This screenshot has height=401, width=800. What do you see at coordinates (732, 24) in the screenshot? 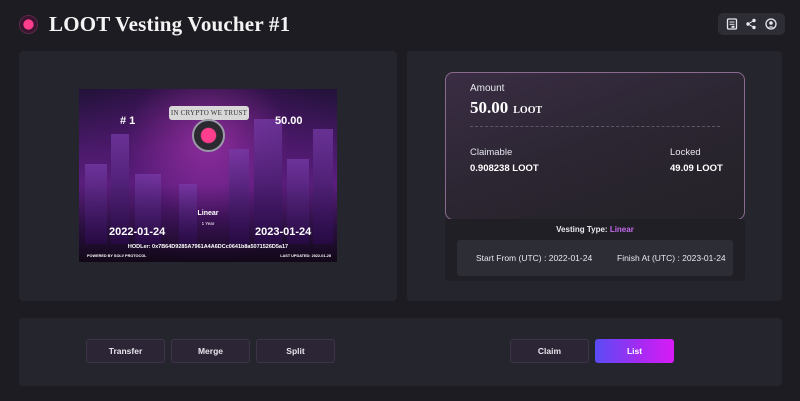
I see `receipt-icon` at bounding box center [732, 24].